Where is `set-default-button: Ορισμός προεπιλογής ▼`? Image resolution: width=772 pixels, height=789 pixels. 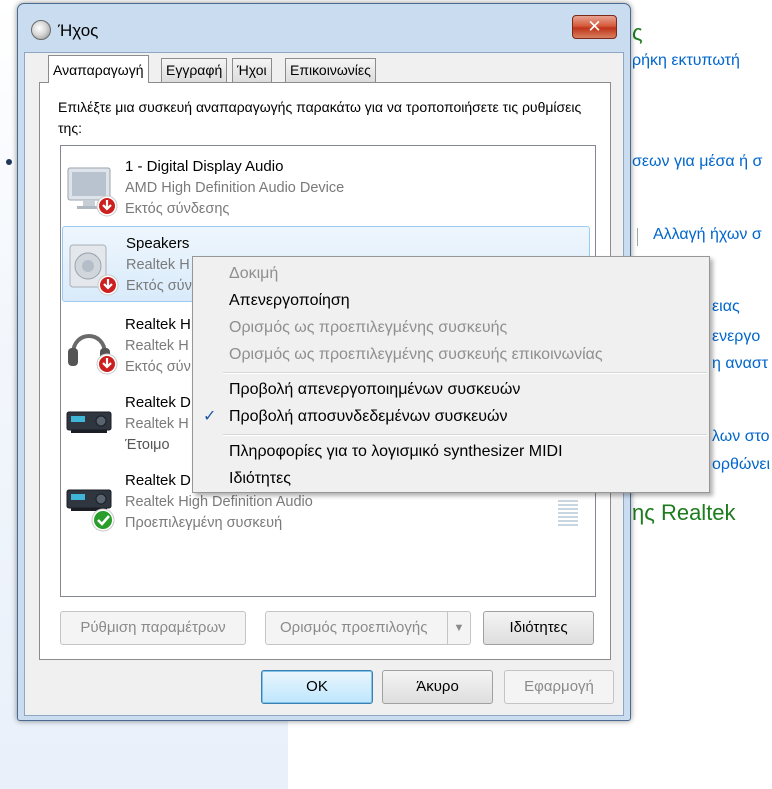
set-default-button: Ορισμός προεπιλογής ▼ is located at coordinates (368, 628).